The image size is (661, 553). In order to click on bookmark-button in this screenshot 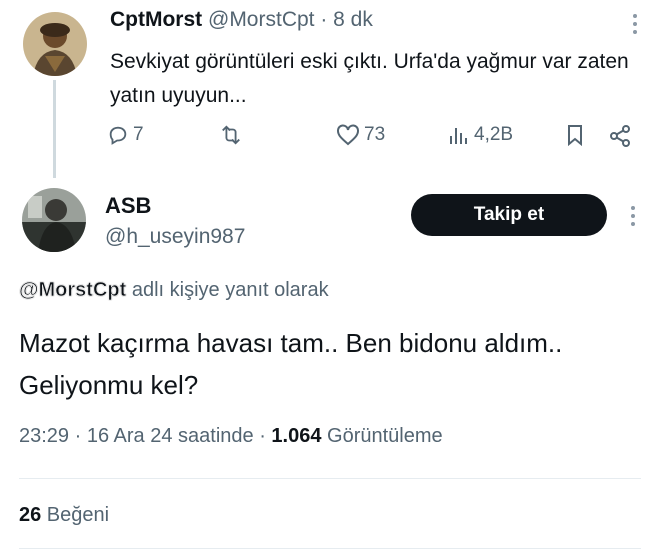, I will do `click(575, 135)`.